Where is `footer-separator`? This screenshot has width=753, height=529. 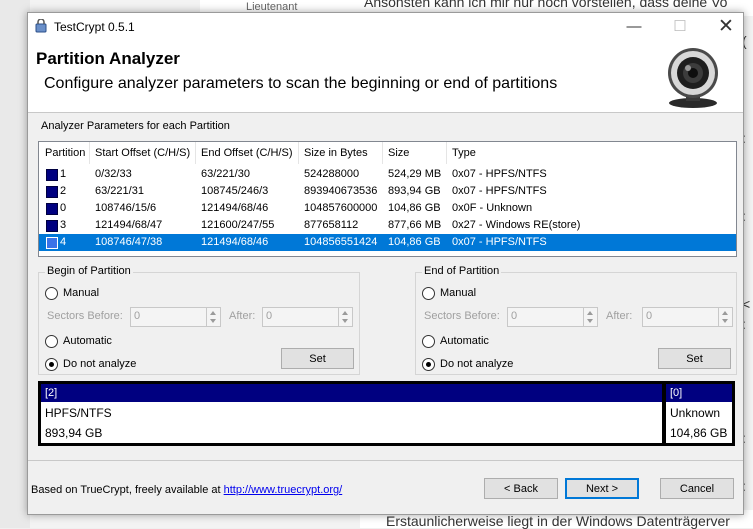
footer-separator is located at coordinates (385, 460).